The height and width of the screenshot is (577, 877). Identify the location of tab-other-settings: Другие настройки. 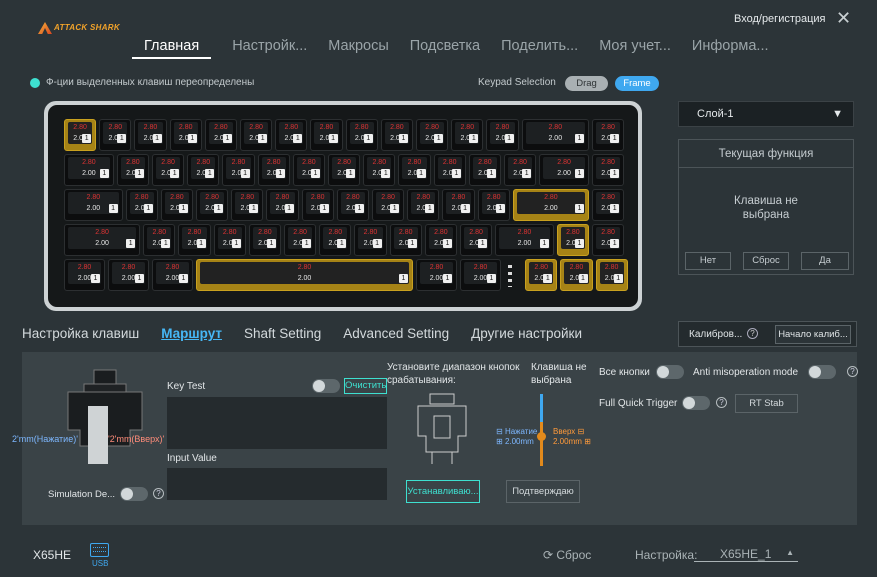
(526, 333).